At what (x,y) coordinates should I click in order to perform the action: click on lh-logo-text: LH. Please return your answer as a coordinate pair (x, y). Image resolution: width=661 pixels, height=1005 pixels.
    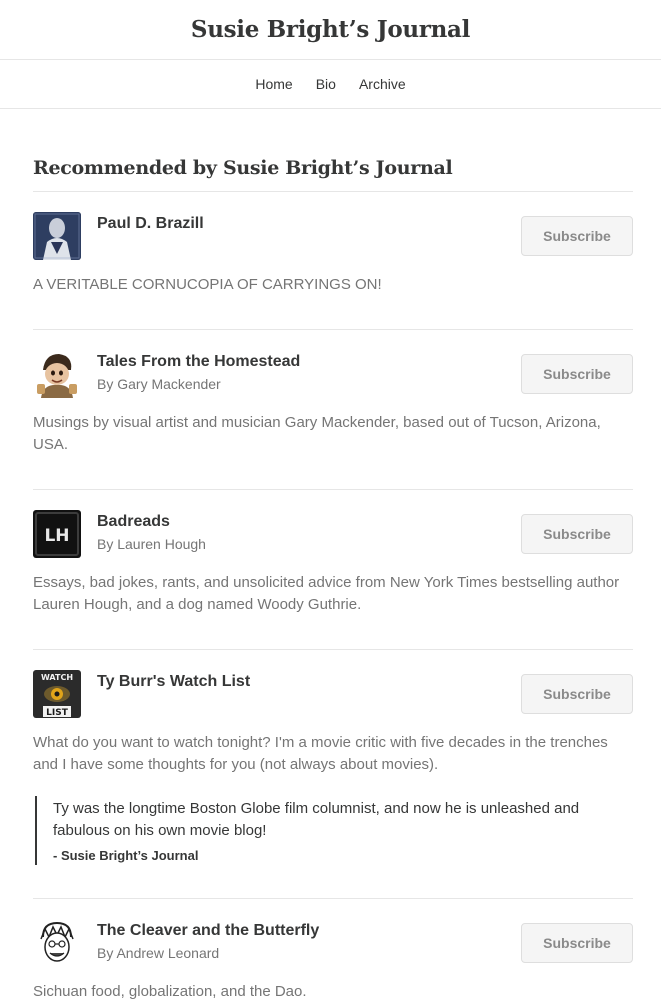
    Looking at the image, I should click on (56, 536).